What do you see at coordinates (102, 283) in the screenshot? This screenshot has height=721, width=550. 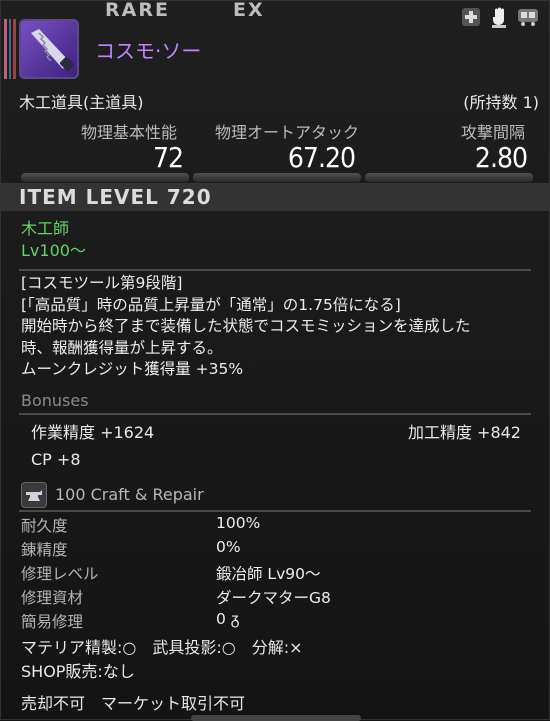 I see `description-line: [コスモツール第9段階]` at bounding box center [102, 283].